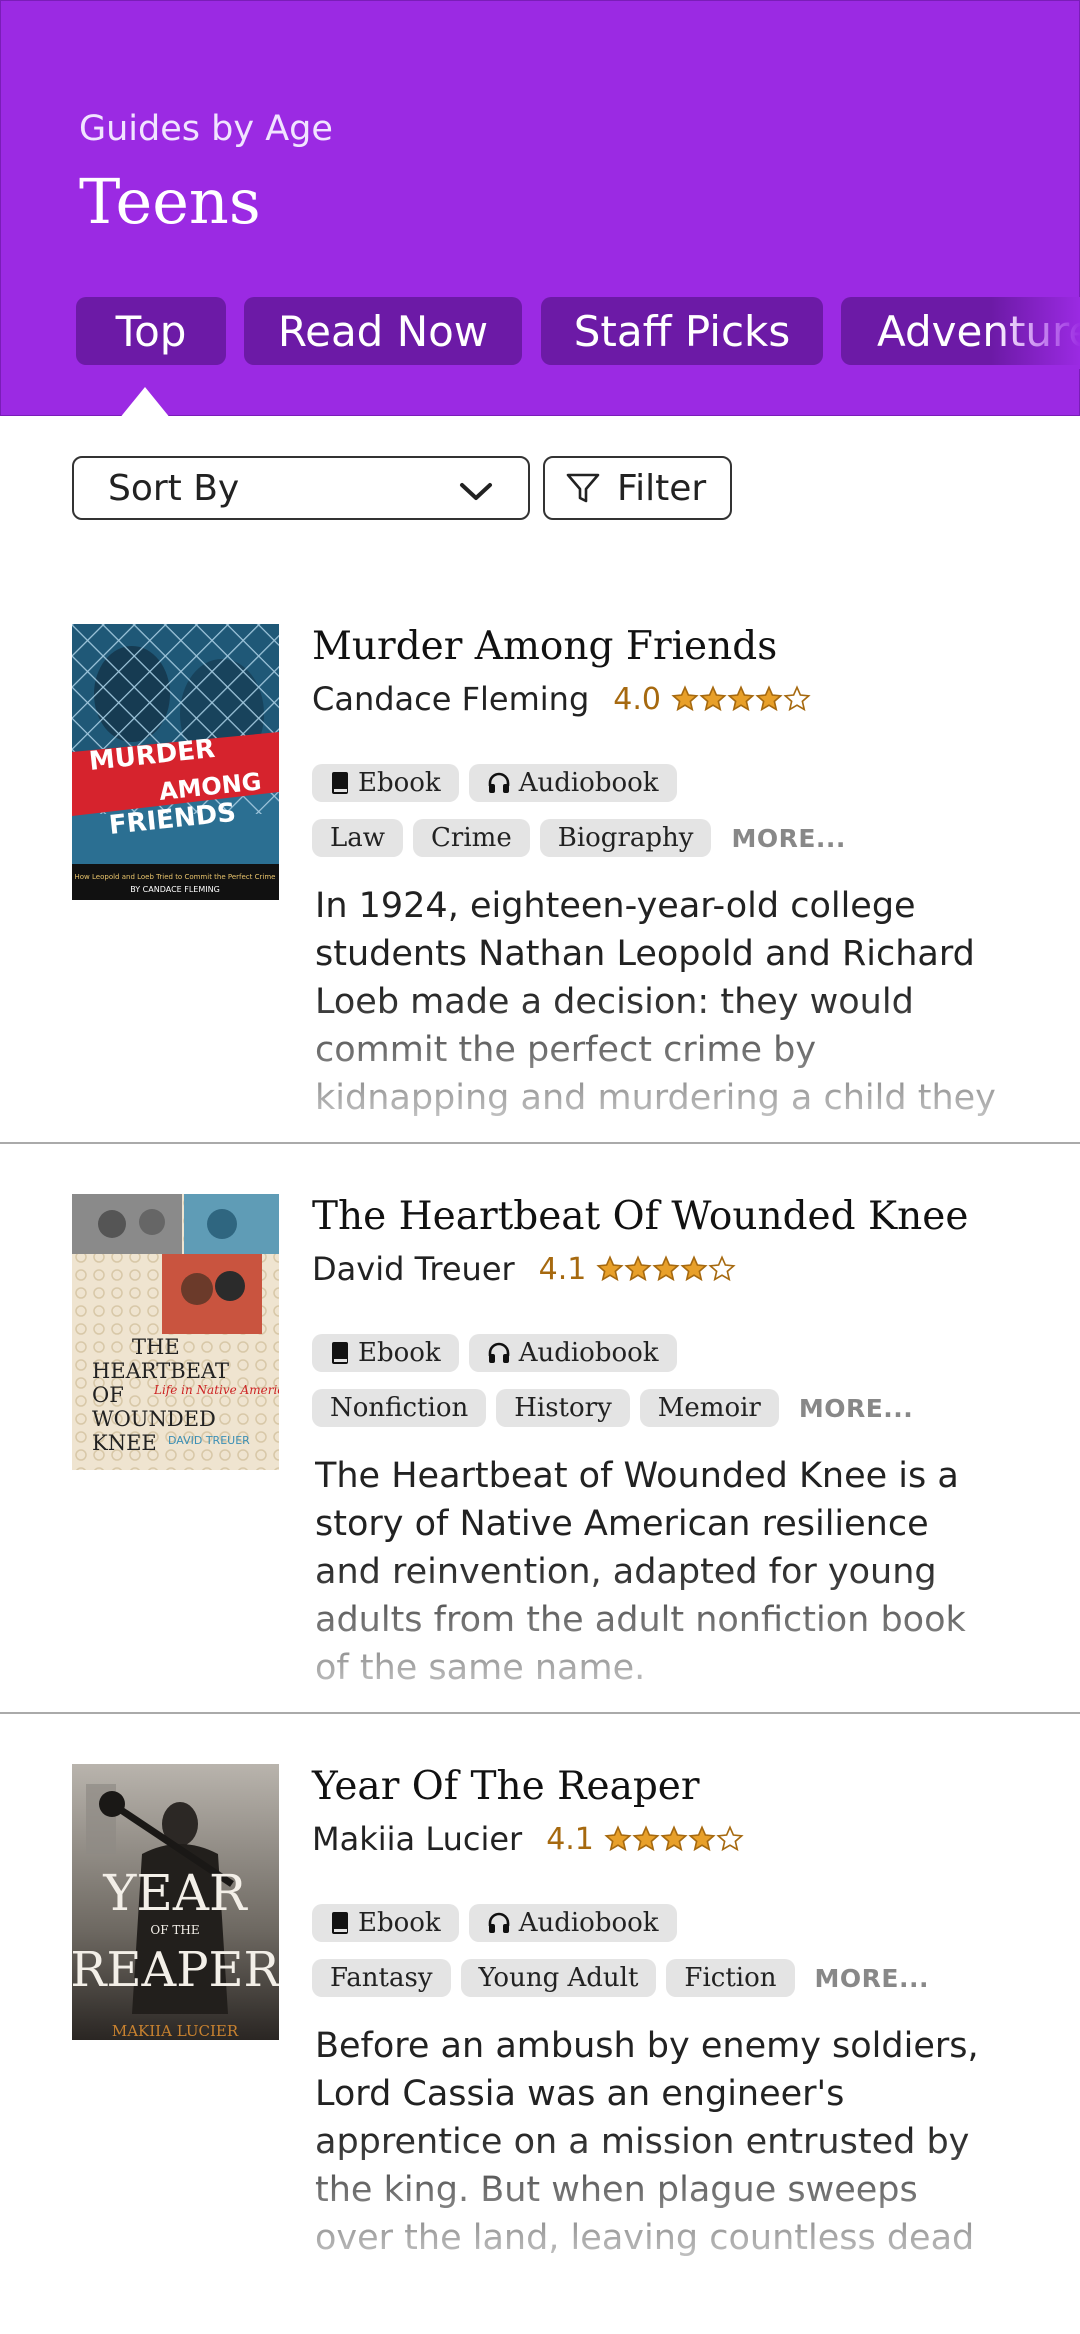 The height and width of the screenshot is (2334, 1080). What do you see at coordinates (216, 1390) in the screenshot?
I see `cover-tagline: Life in Native America` at bounding box center [216, 1390].